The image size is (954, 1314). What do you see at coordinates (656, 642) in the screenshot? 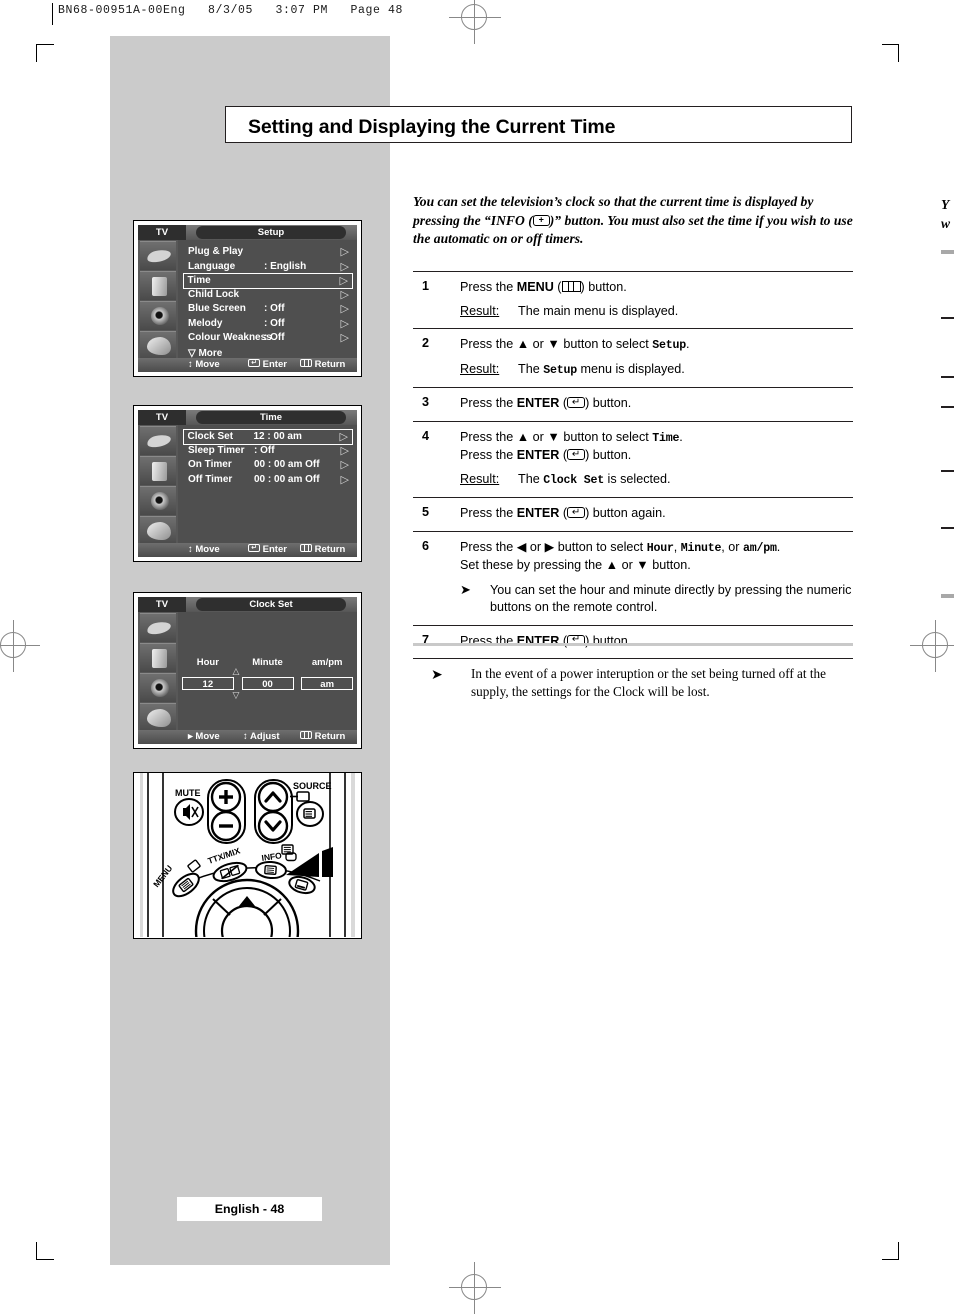
I see `step-body: Press the ENTER () button.` at bounding box center [656, 642].